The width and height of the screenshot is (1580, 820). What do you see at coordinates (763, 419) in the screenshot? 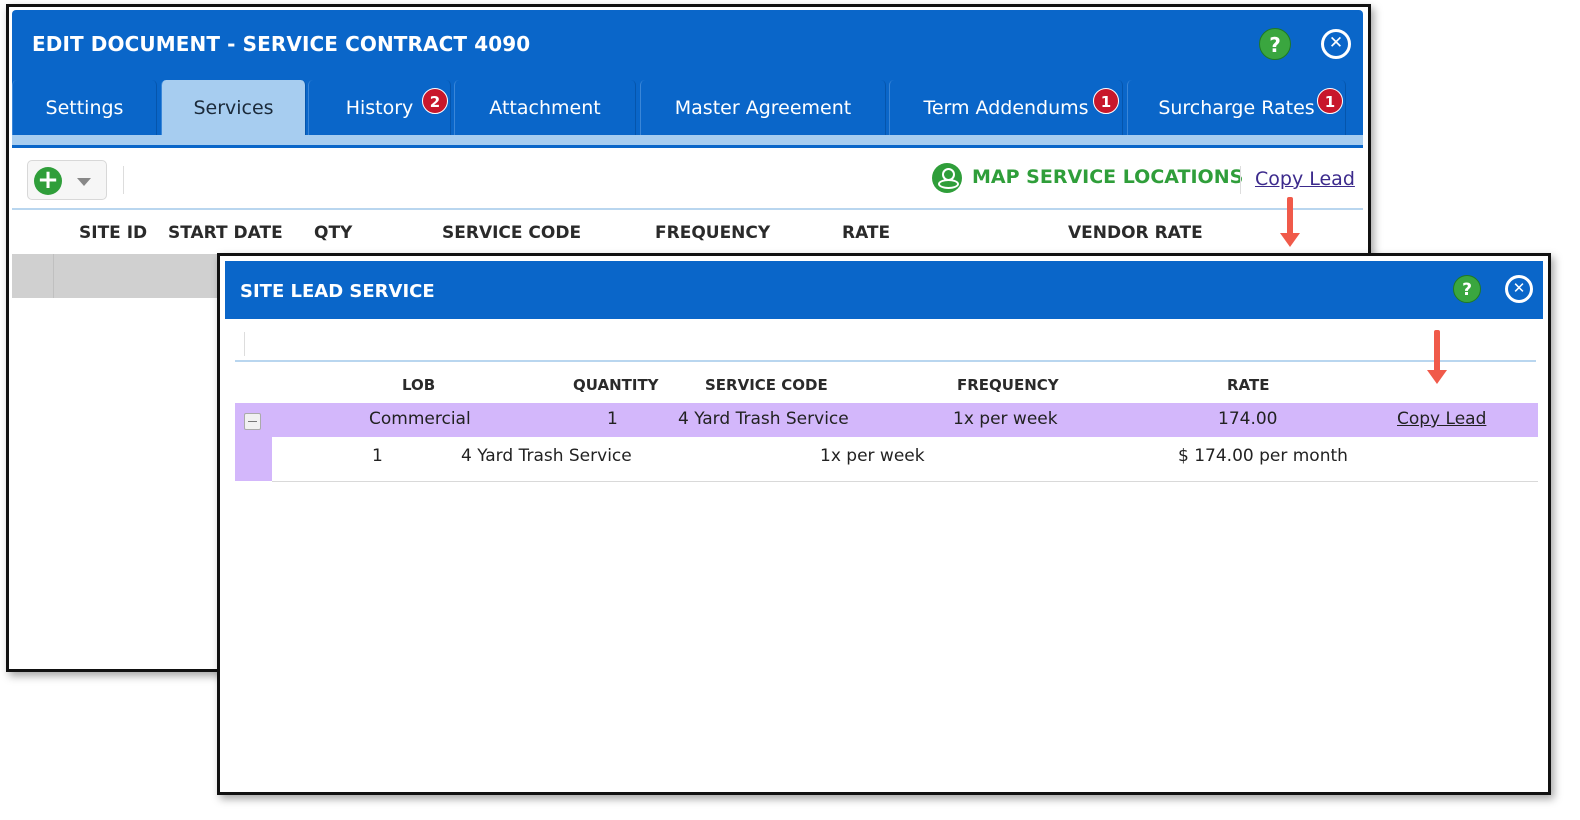
I see `cell-service-code: 4 Yard Trash Service` at bounding box center [763, 419].